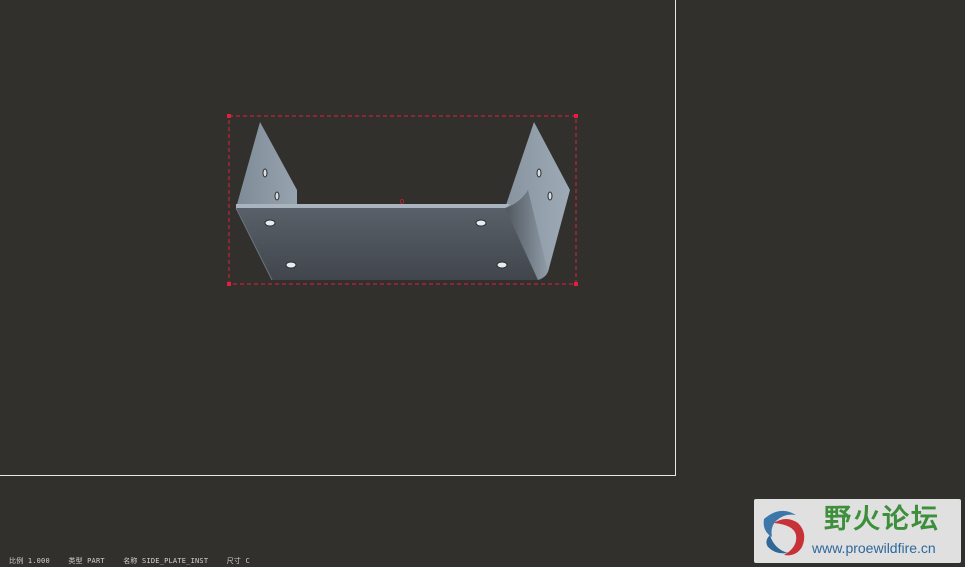 The image size is (965, 567). Describe the element at coordinates (238, 561) in the screenshot. I see `status-size: 尺寸 C` at that location.